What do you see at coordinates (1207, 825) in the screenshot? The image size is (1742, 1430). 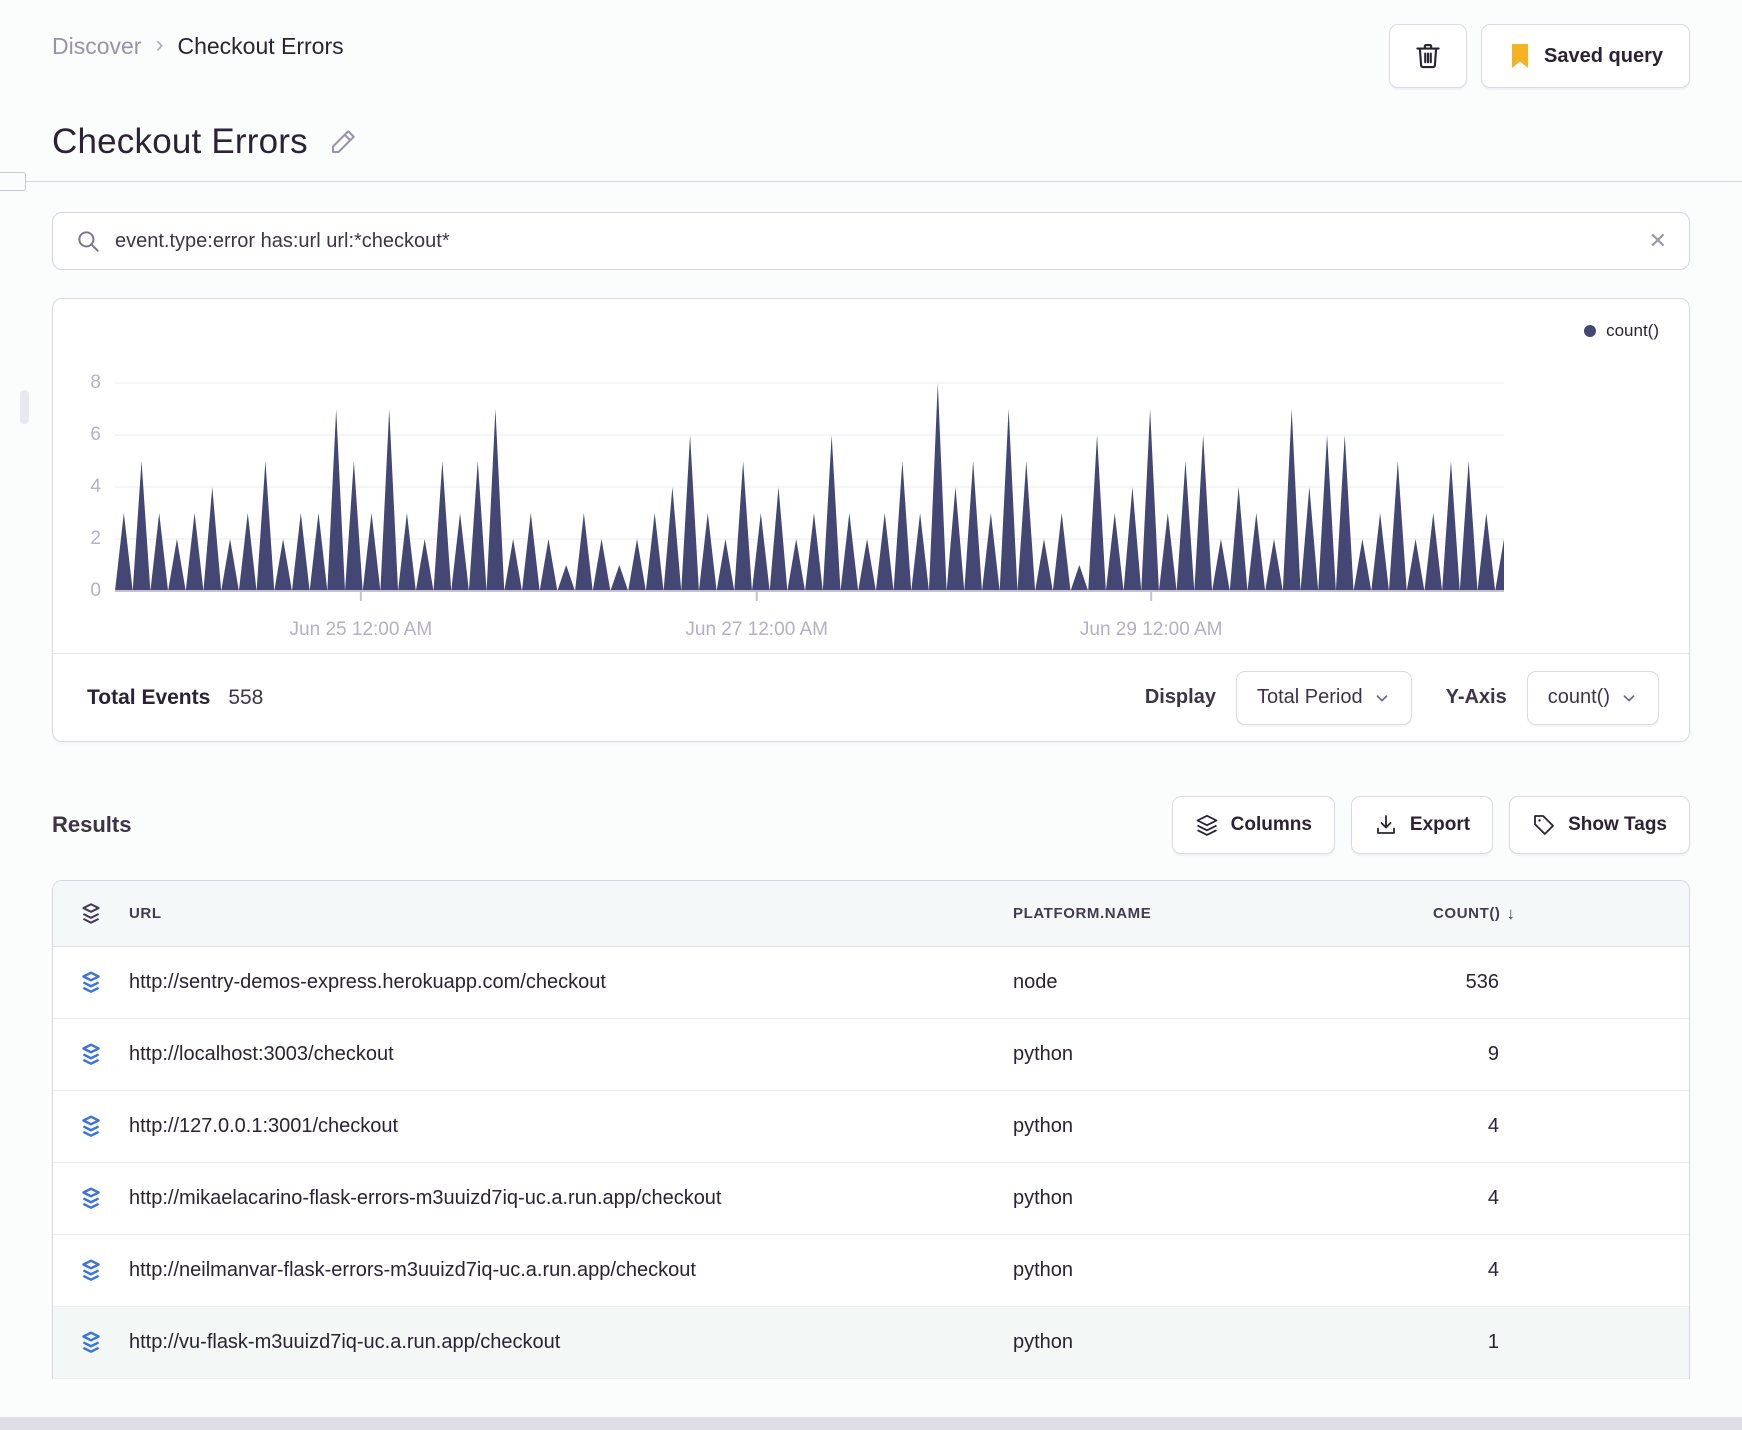 I see `layers-icon` at bounding box center [1207, 825].